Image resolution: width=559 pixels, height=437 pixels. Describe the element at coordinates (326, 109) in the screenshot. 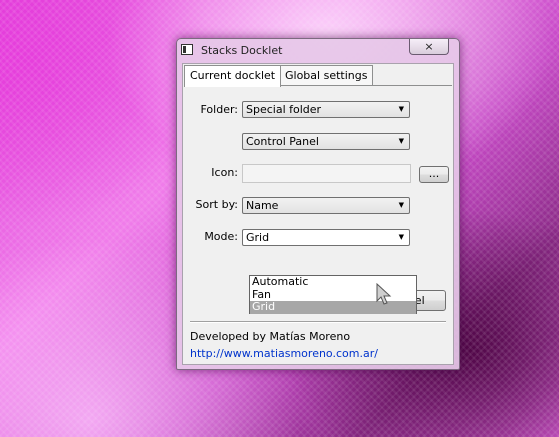

I see `folder-select: Special folder ▼` at that location.